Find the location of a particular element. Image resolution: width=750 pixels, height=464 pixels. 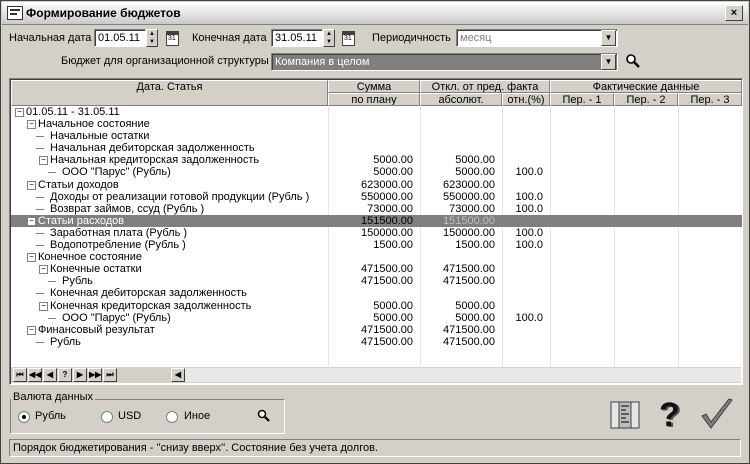

search-icon is located at coordinates (633, 61).